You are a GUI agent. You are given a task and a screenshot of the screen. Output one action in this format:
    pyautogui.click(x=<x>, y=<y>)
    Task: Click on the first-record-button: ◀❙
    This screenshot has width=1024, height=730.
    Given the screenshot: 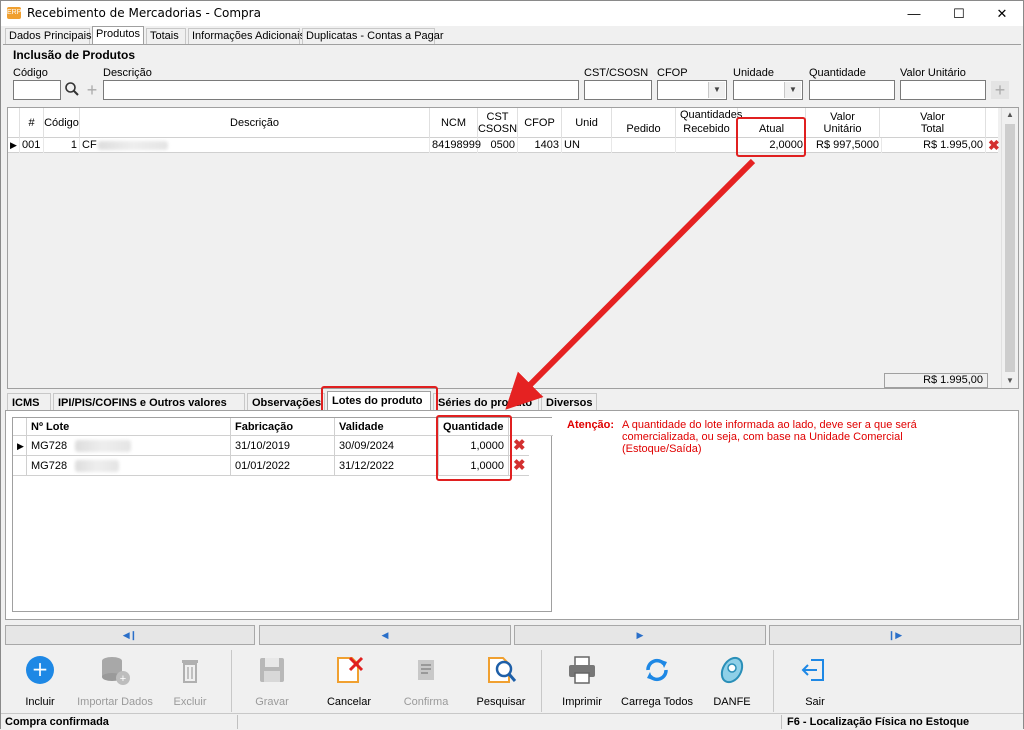 What is the action you would take?
    pyautogui.click(x=130, y=635)
    